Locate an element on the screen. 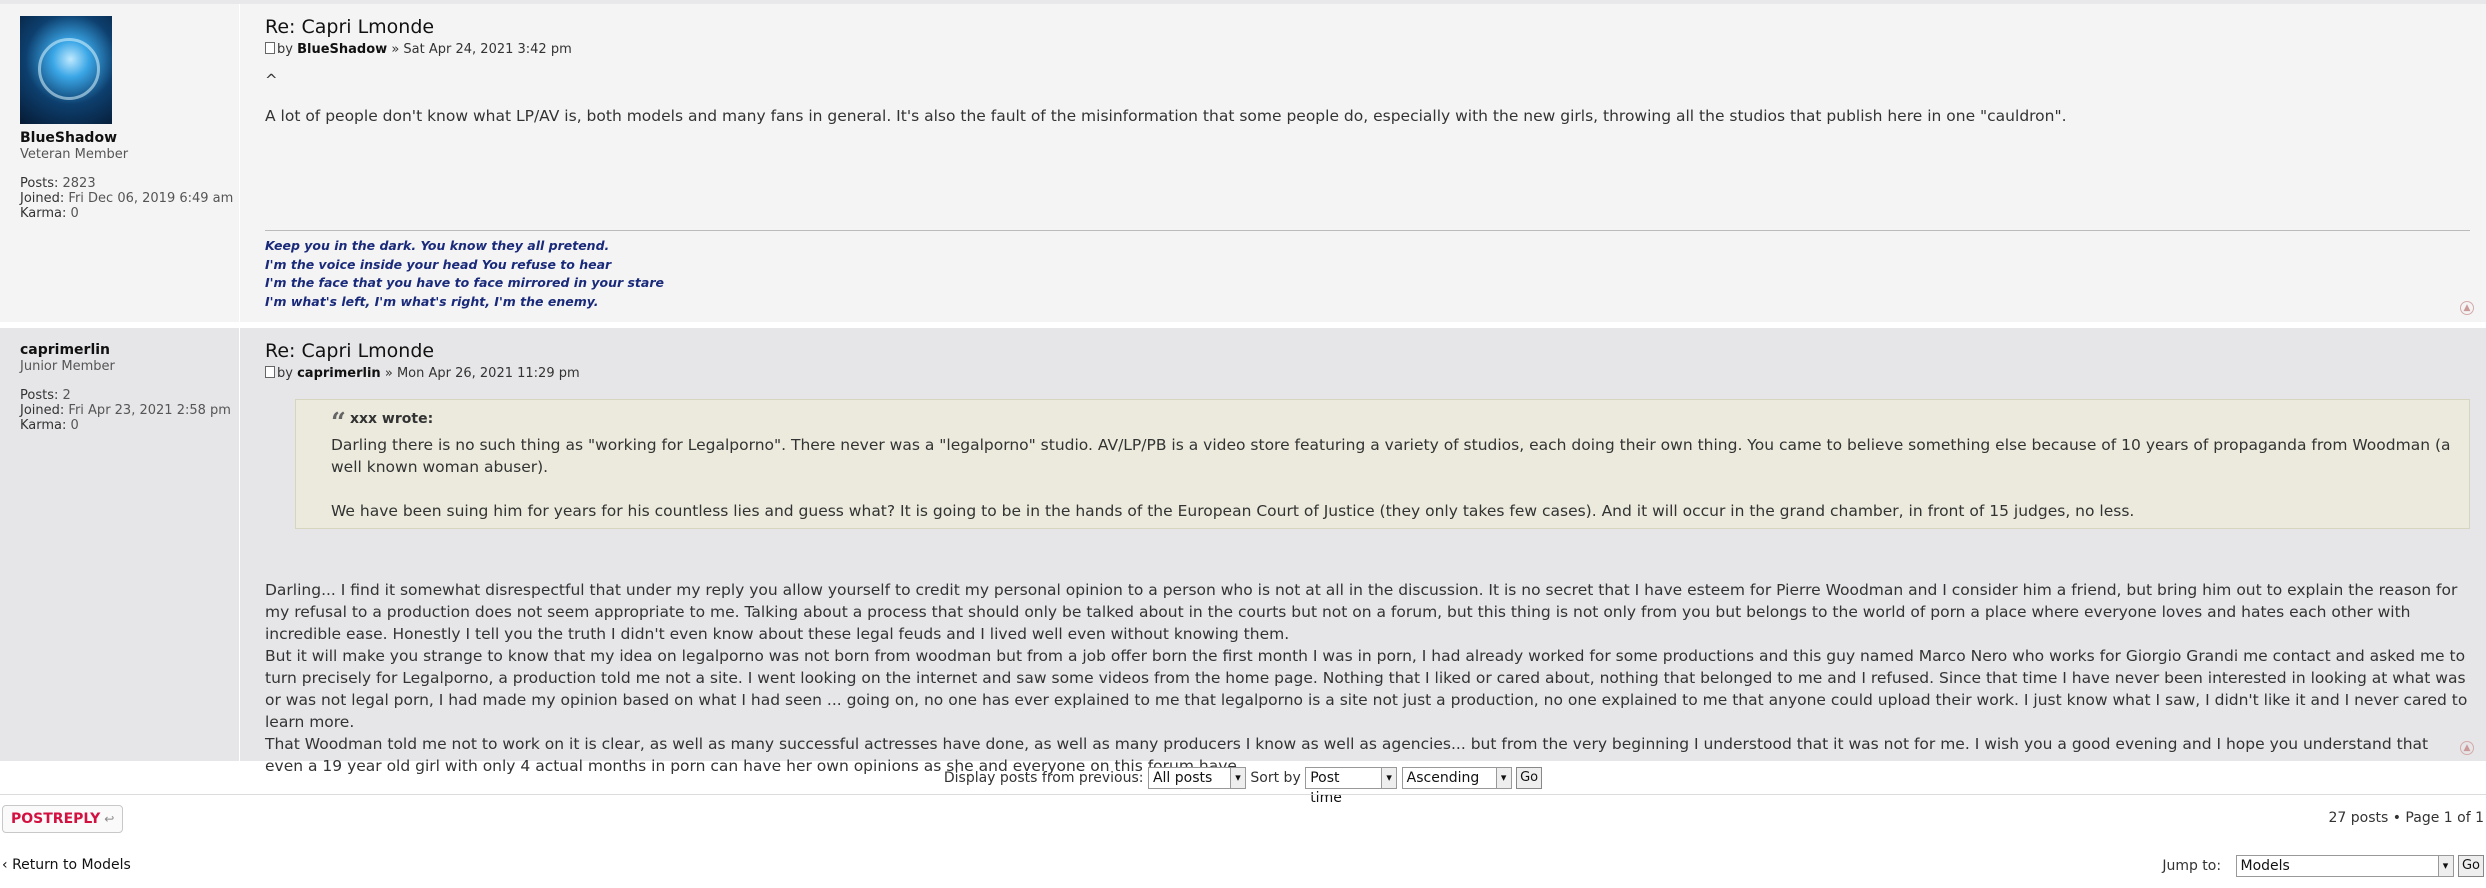  posts-count: 2 is located at coordinates (67, 395).